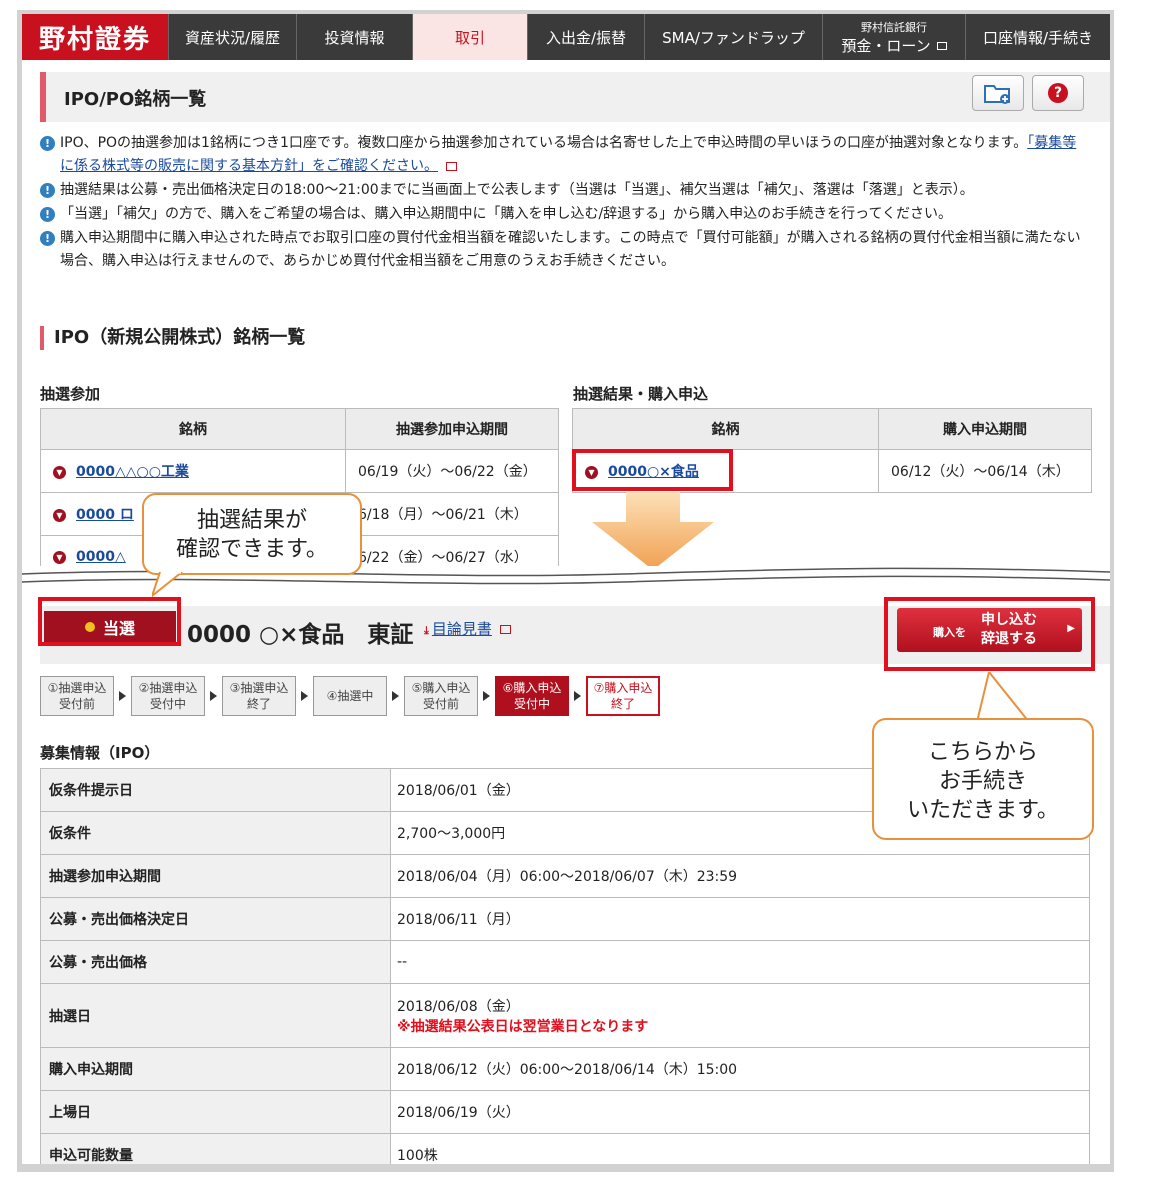 This screenshot has width=1154, height=1204. I want to click on step-label: ⑦購入申込, so click(623, 688).